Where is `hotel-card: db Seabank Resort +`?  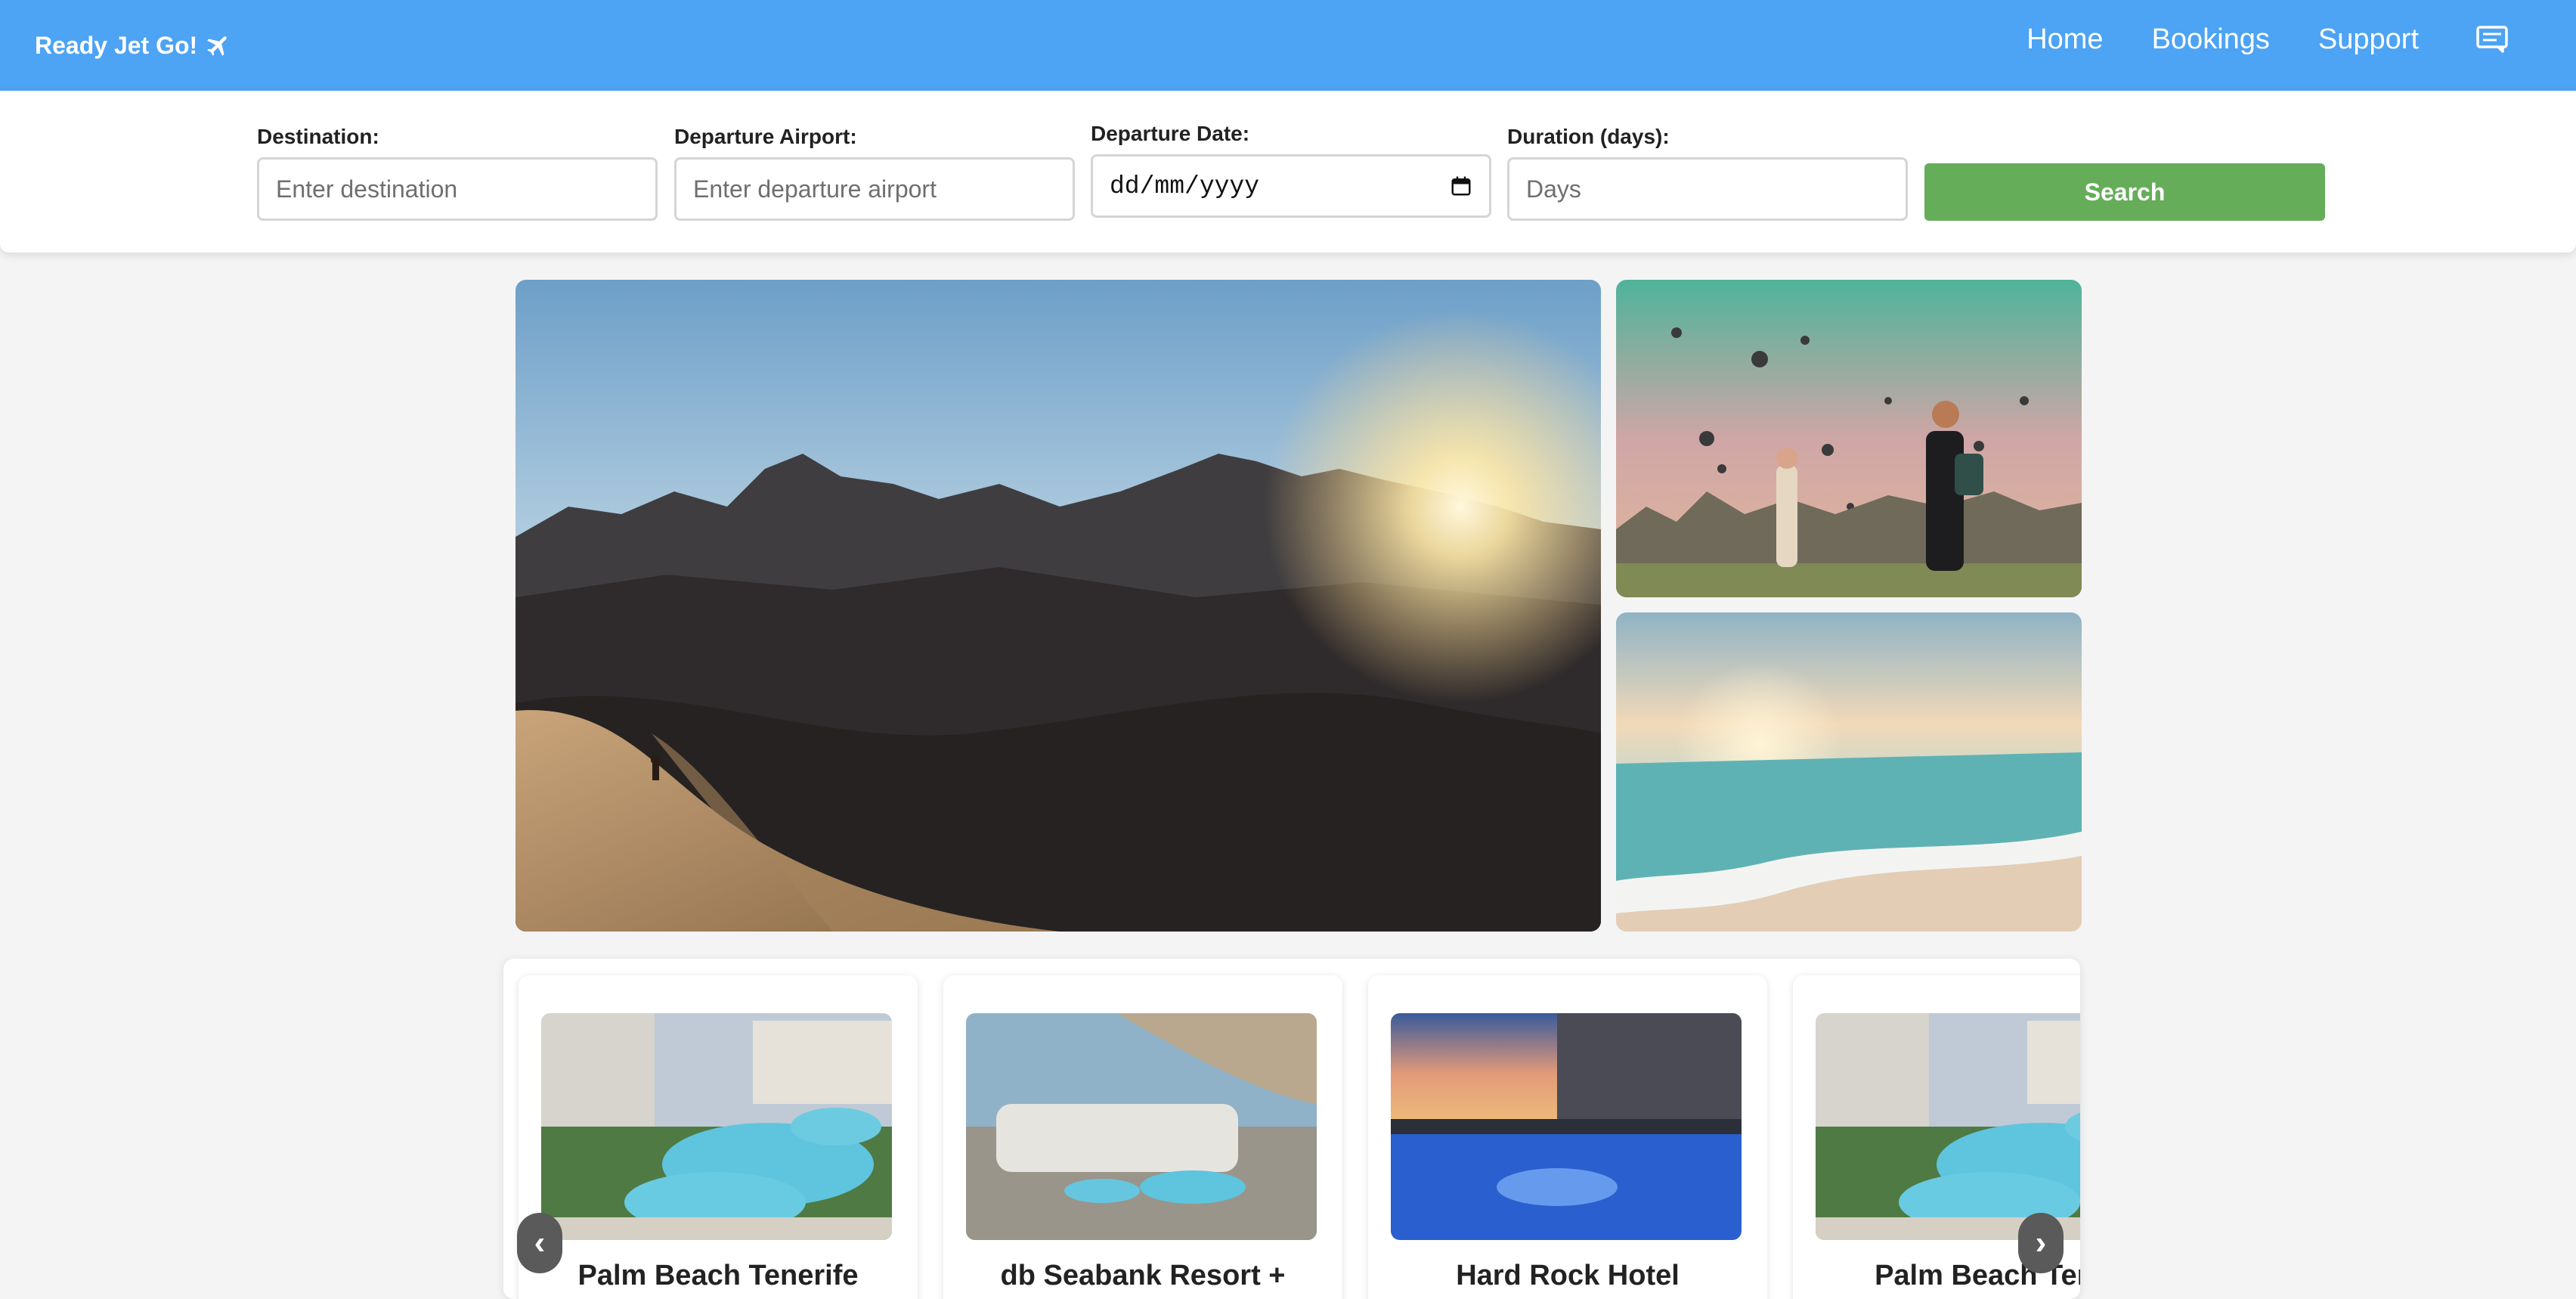
hotel-card: db Seabank Resort + is located at coordinates (1142, 1137).